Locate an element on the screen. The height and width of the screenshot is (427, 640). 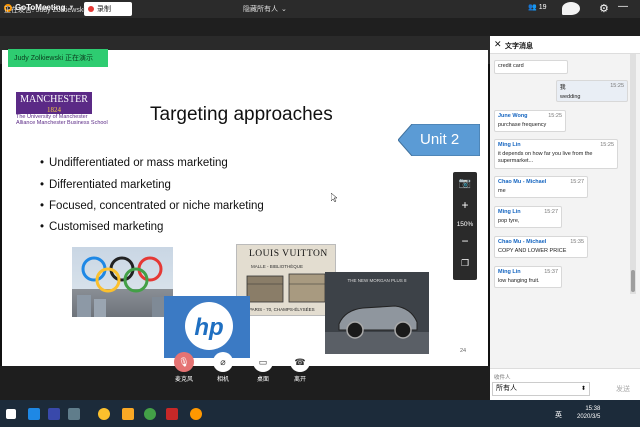
morgan-car-image: THE NEW MORGAN PLUS 8 is located at coordinates (377, 313).